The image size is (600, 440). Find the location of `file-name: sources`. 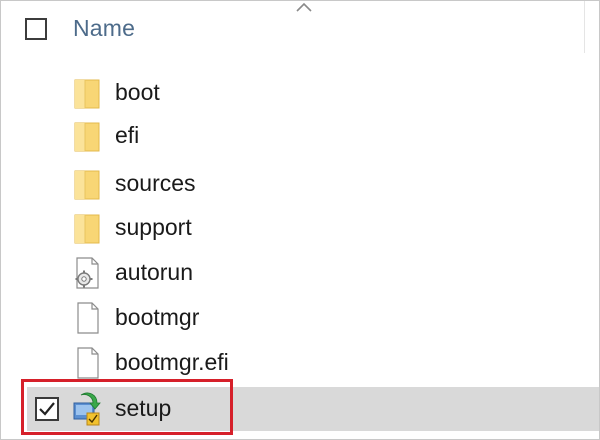

file-name: sources is located at coordinates (155, 183).